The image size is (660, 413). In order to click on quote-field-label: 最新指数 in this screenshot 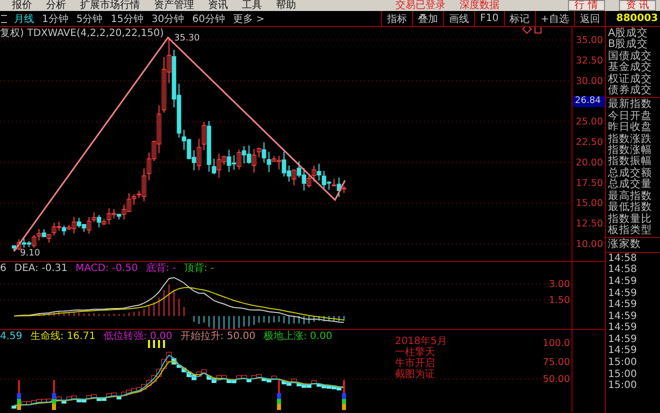, I will do `click(630, 104)`.